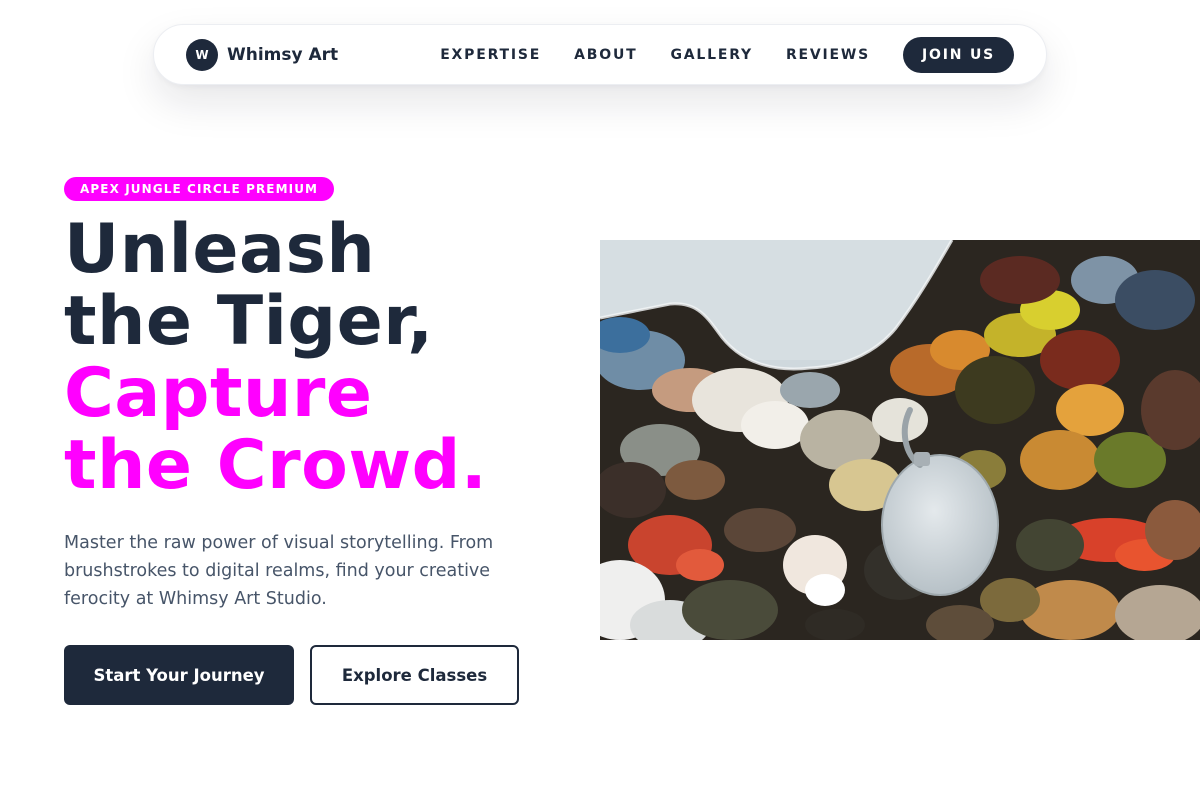  I want to click on headline-line-3: Capture, so click(218, 393).